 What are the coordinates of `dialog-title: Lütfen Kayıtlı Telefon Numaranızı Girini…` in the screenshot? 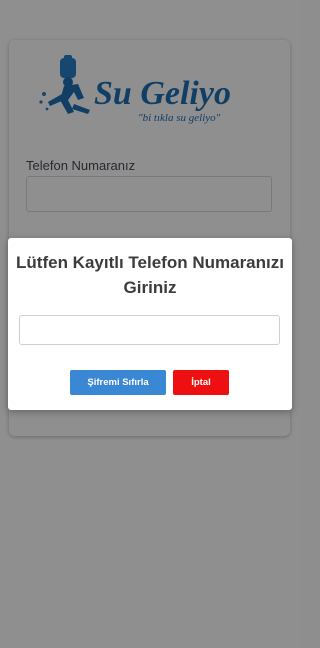 It's located at (150, 275).